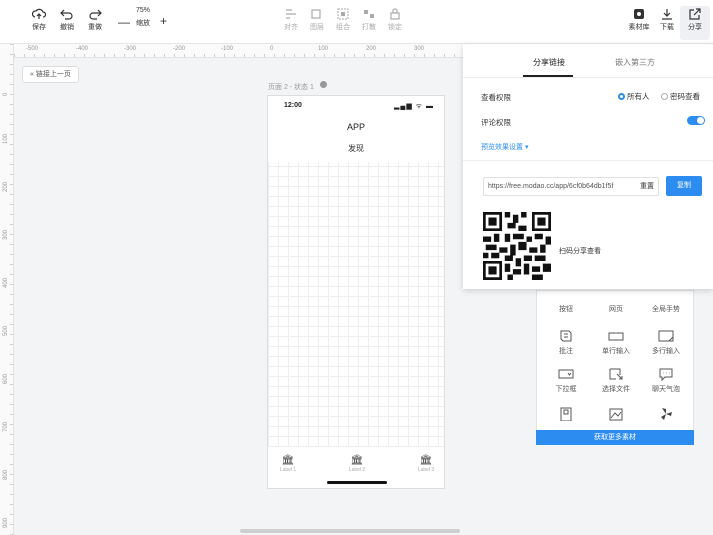 This screenshot has height=535, width=713. What do you see at coordinates (664, 96) in the screenshot?
I see `radio-unchecked-icon` at bounding box center [664, 96].